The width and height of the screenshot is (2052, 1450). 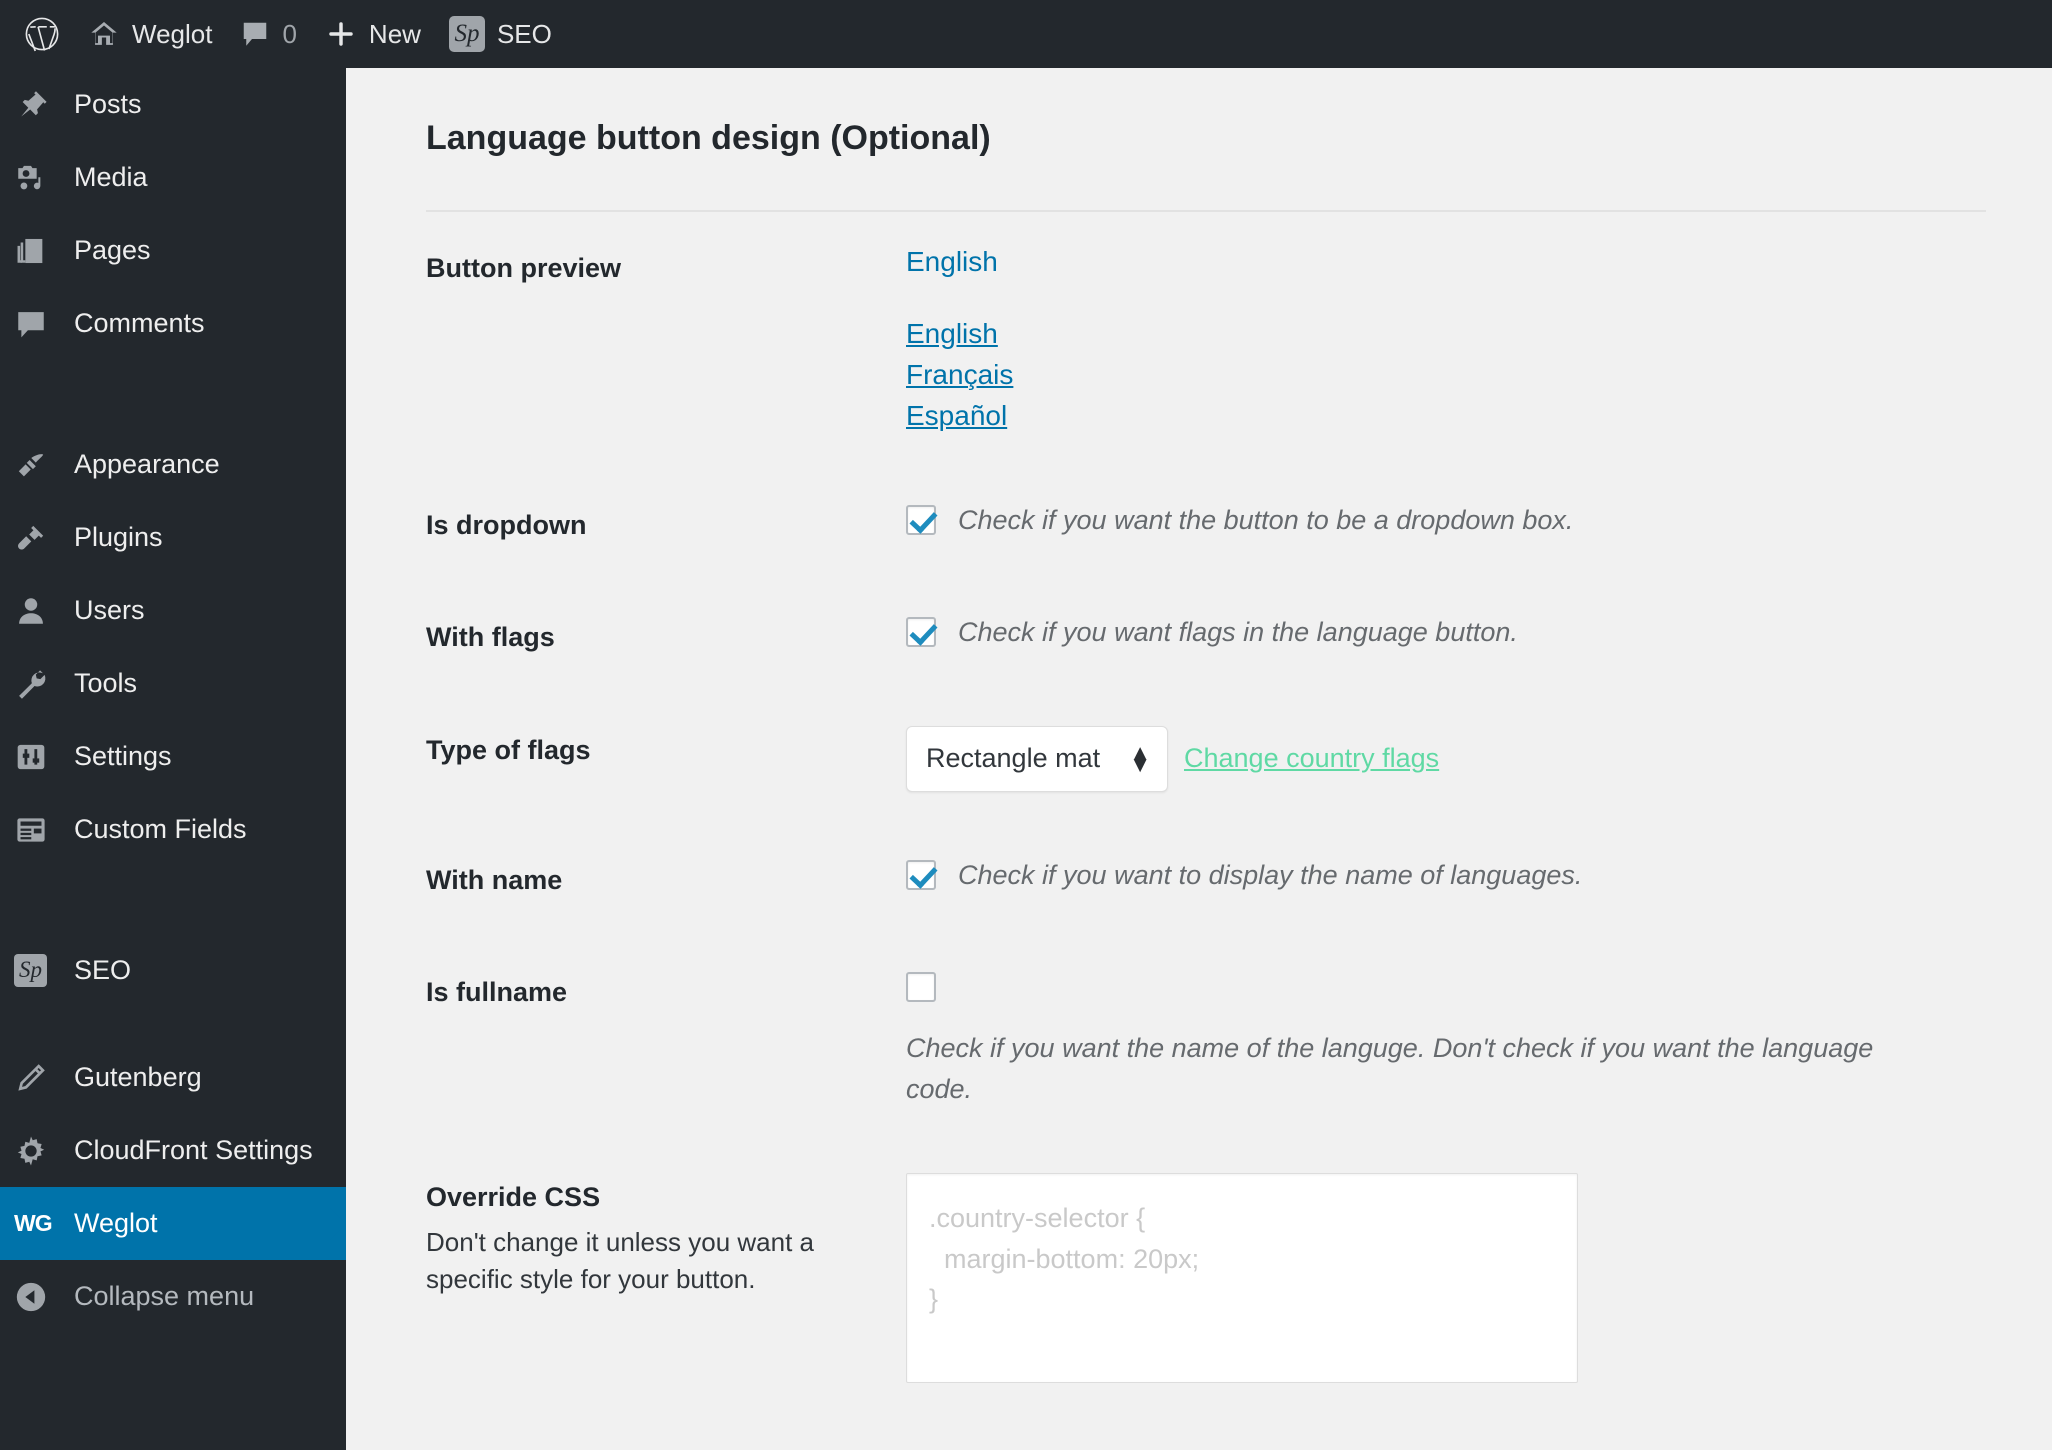 I want to click on plug-icon, so click(x=44, y=538).